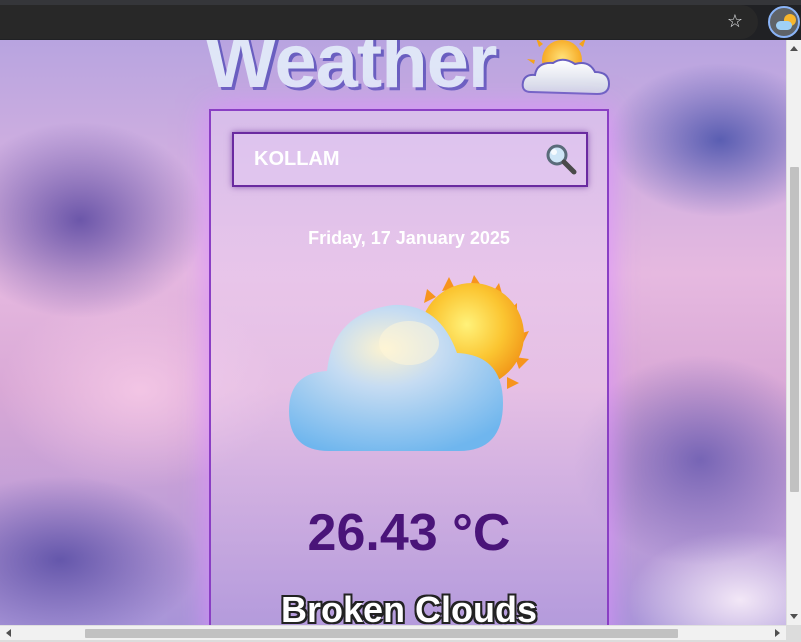 The height and width of the screenshot is (642, 801). I want to click on address-bar, so click(379, 22).